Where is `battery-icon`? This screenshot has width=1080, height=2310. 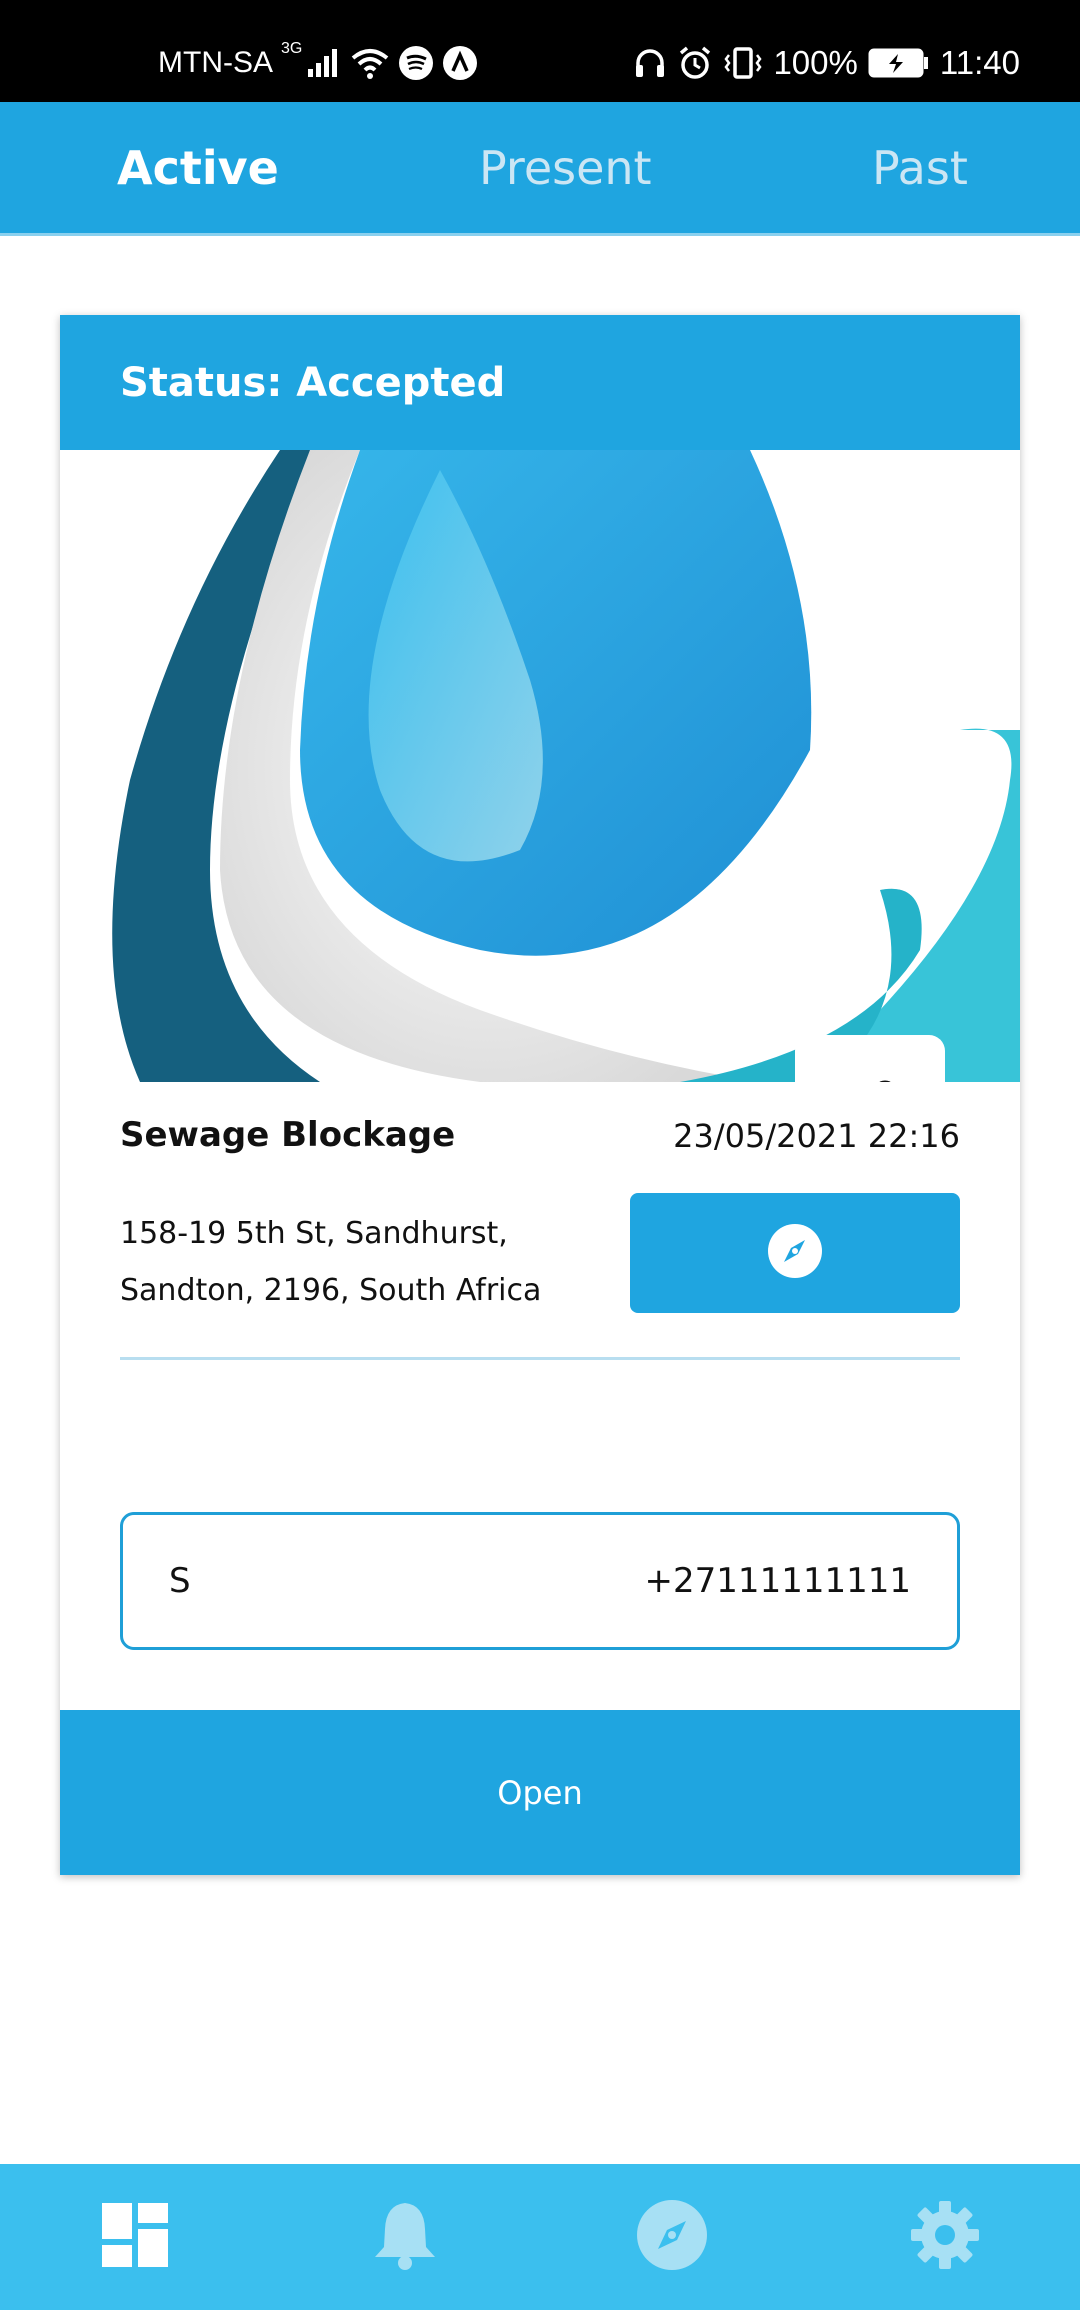
battery-icon is located at coordinates (899, 63).